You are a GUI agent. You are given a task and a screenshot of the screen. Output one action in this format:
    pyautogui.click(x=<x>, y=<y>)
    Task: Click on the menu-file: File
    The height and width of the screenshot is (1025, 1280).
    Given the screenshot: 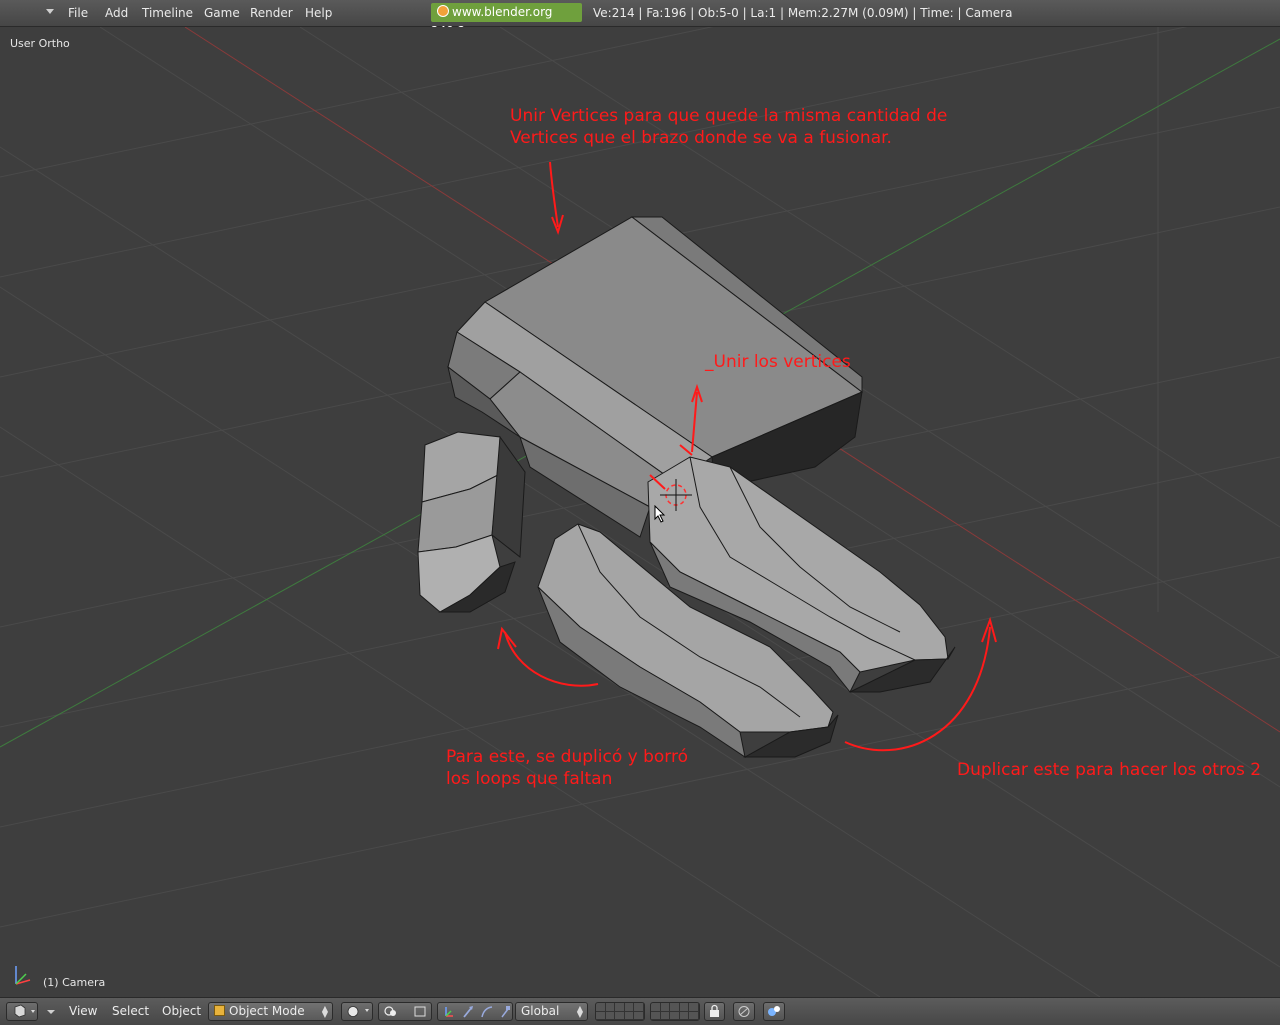 What is the action you would take?
    pyautogui.click(x=78, y=13)
    